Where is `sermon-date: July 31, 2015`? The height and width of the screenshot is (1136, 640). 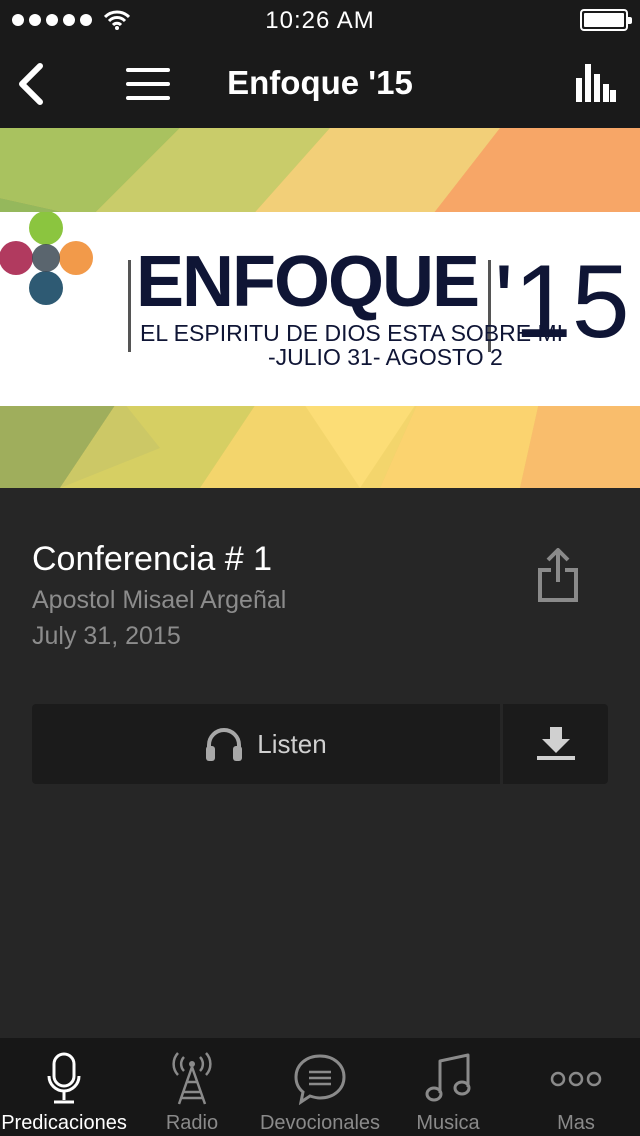
sermon-date: July 31, 2015 is located at coordinates (106, 636).